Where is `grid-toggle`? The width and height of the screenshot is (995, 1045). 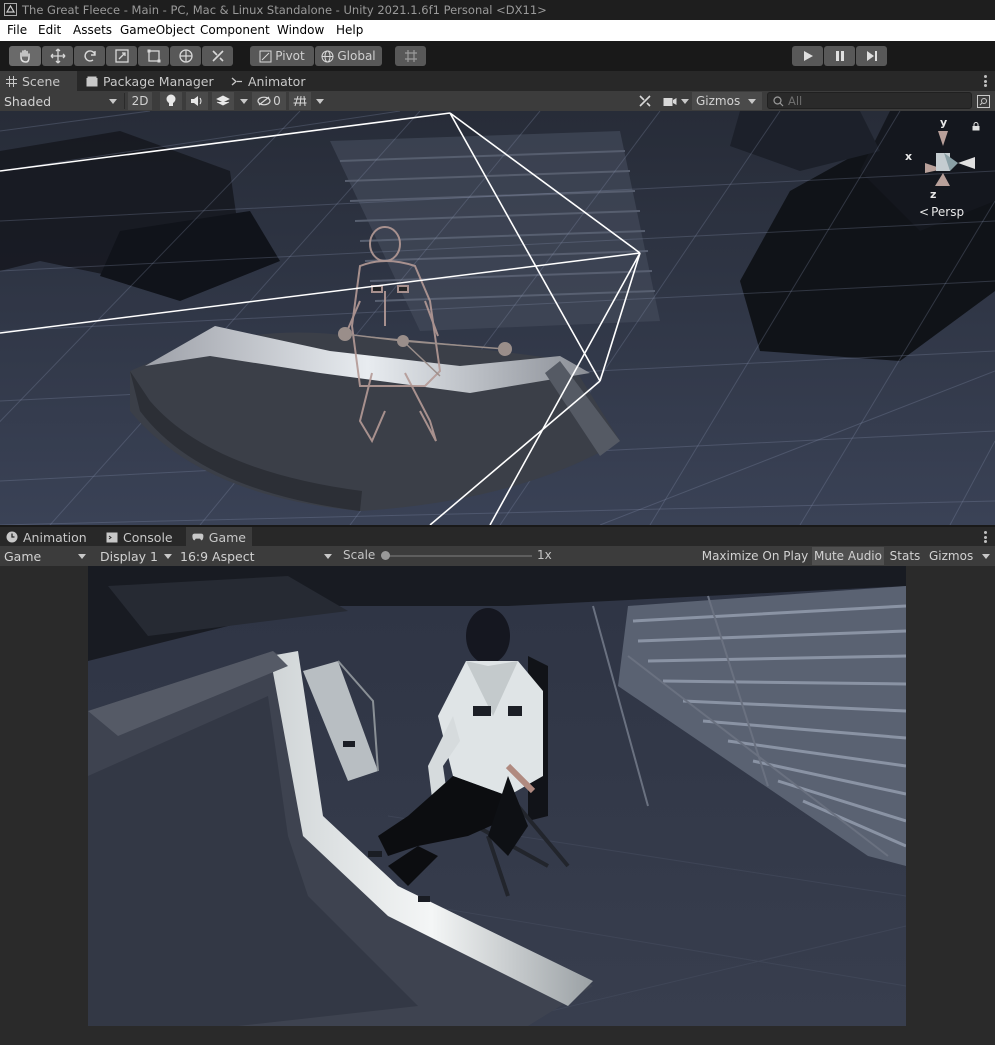 grid-toggle is located at coordinates (300, 101).